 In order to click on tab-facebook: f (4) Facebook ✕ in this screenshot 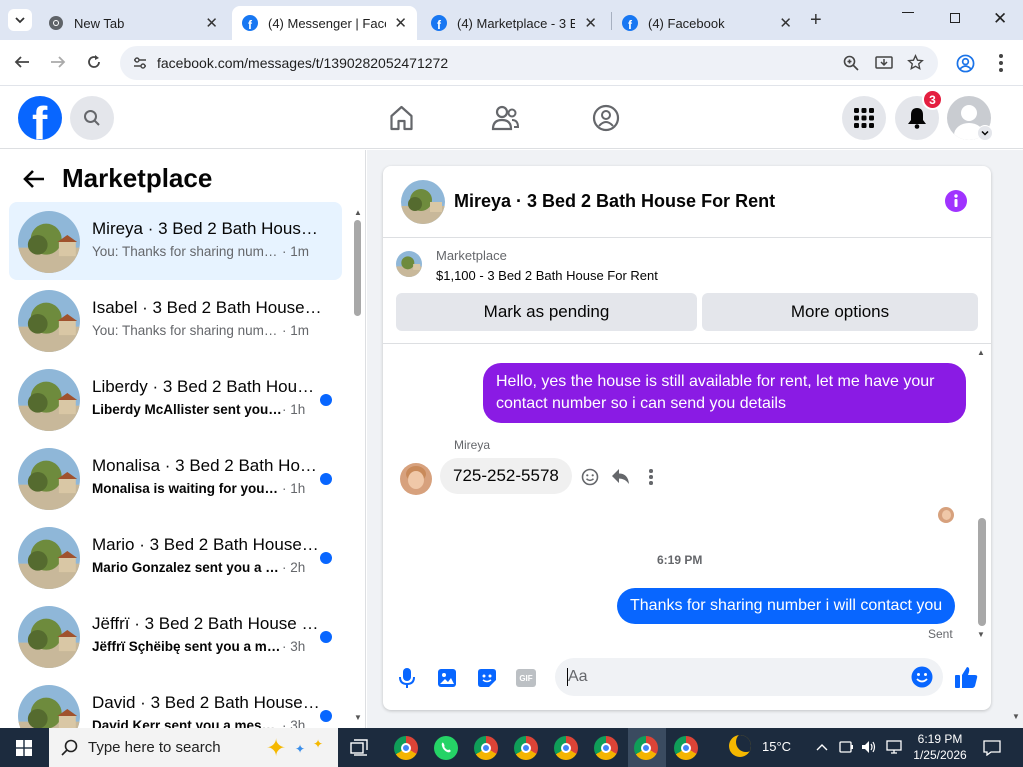, I will do `click(707, 23)`.